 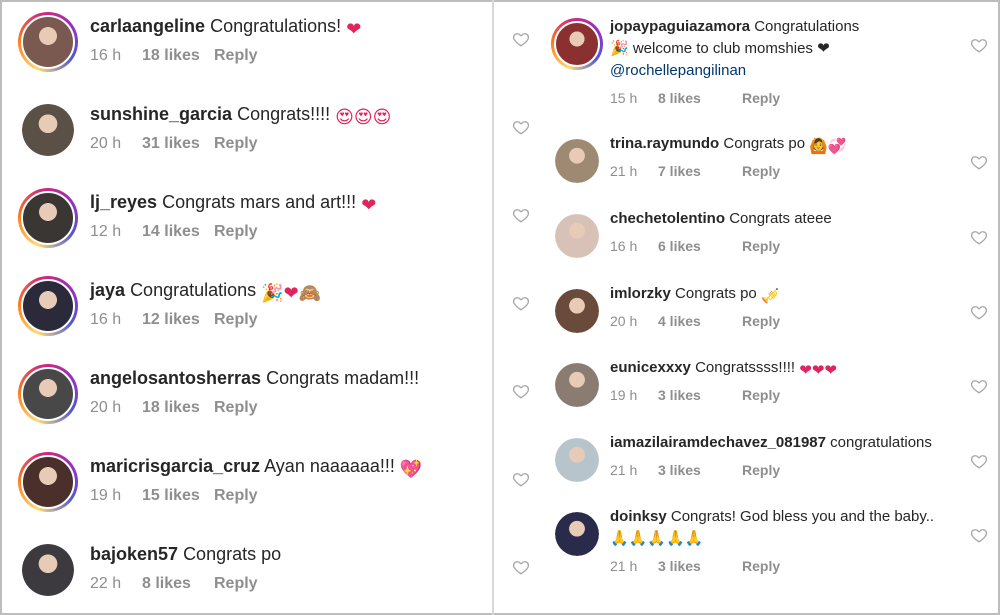 I want to click on comment-meta: 21 h 7 likes Reply, so click(x=695, y=171).